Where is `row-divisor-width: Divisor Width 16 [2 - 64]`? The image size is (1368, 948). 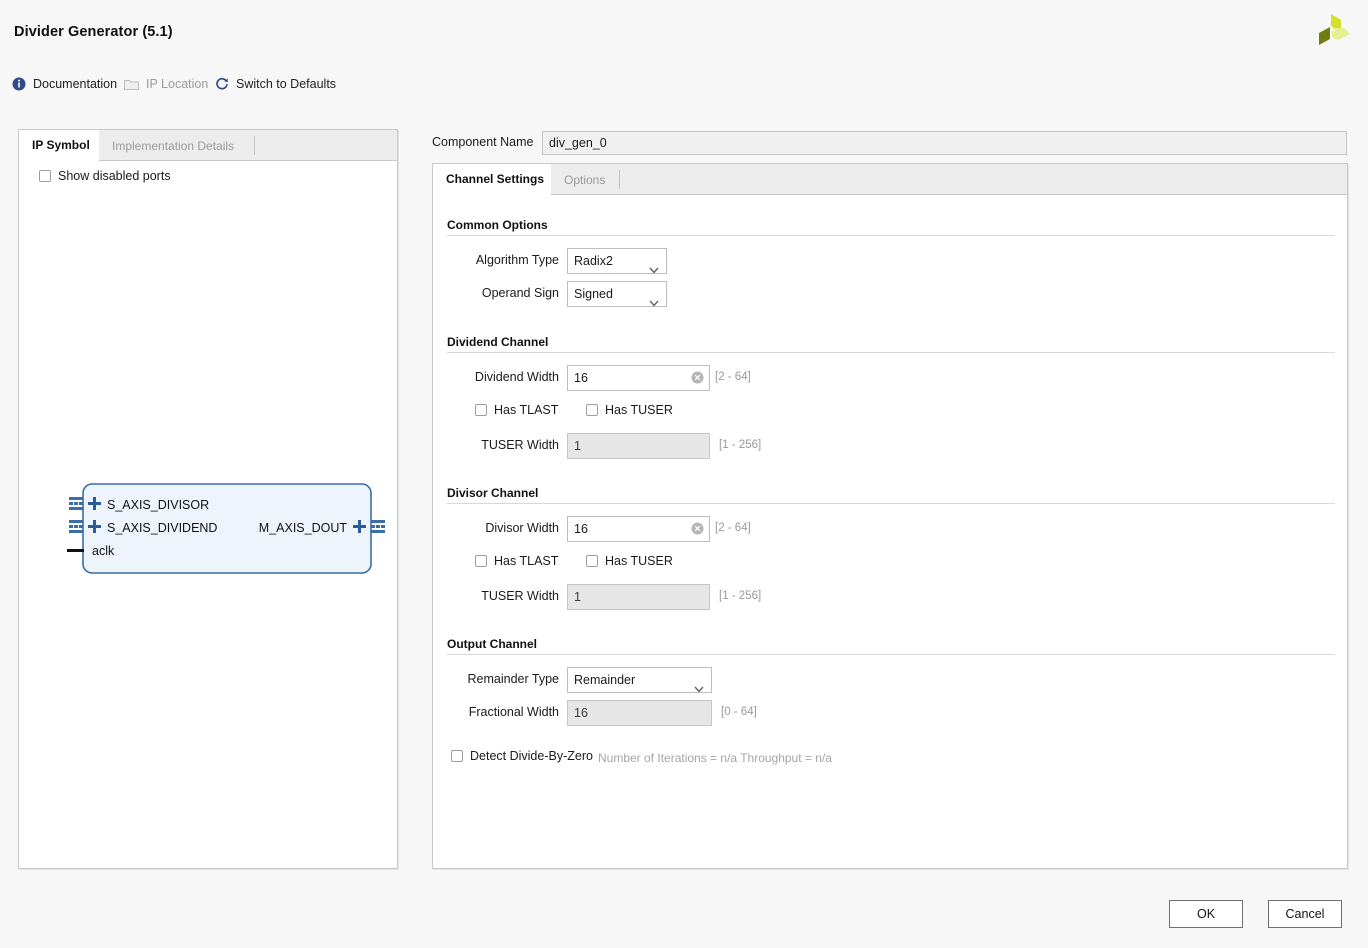
row-divisor-width: Divisor Width 16 [2 - 64] is located at coordinates (891, 529).